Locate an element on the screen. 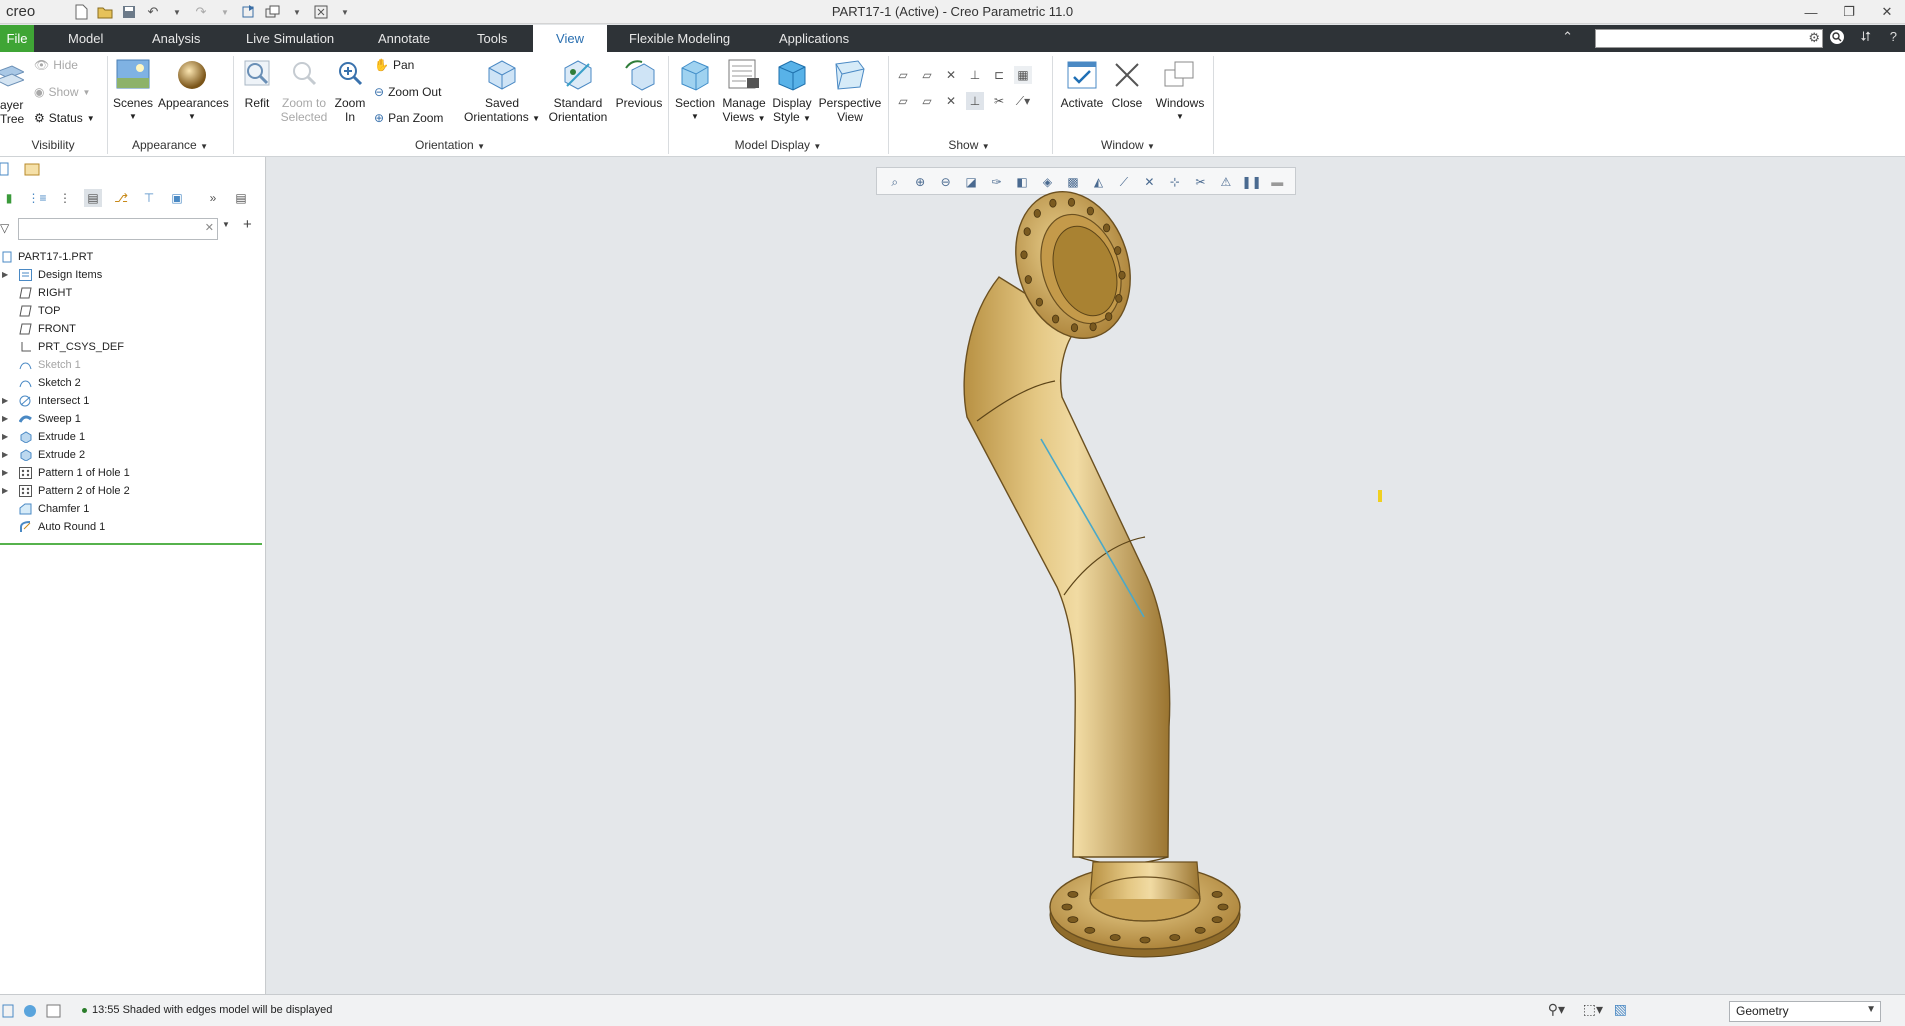 This screenshot has width=1905, height=1026. tree-item: ▶ Pattern 2 of Hole 2 is located at coordinates (133, 491).